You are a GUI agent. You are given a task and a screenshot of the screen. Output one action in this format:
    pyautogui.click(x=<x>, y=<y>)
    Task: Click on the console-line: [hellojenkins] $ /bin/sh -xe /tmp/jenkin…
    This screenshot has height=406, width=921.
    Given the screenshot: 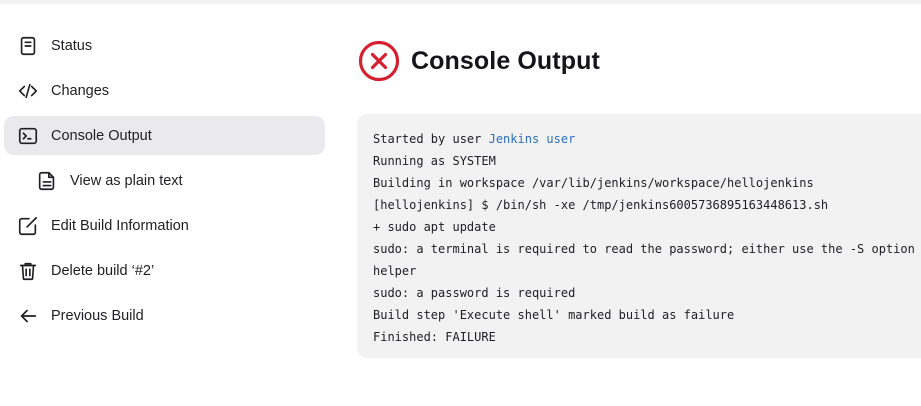 What is the action you would take?
    pyautogui.click(x=601, y=205)
    